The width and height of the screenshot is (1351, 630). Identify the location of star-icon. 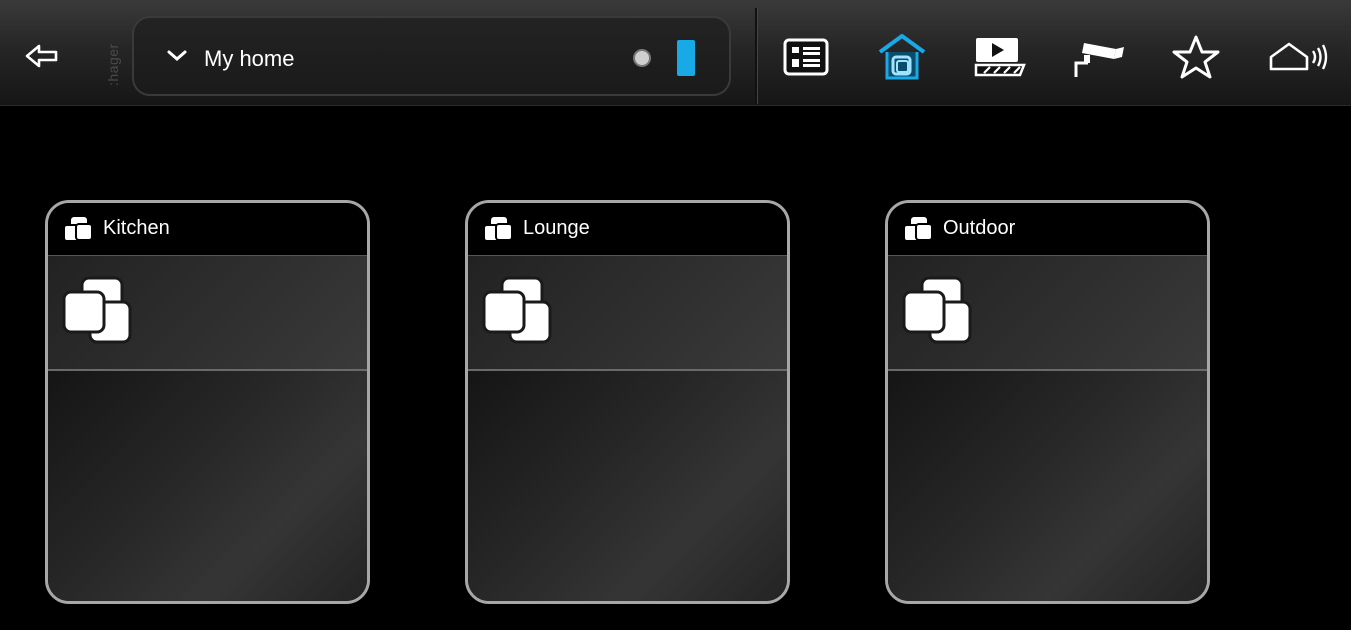
(1196, 57).